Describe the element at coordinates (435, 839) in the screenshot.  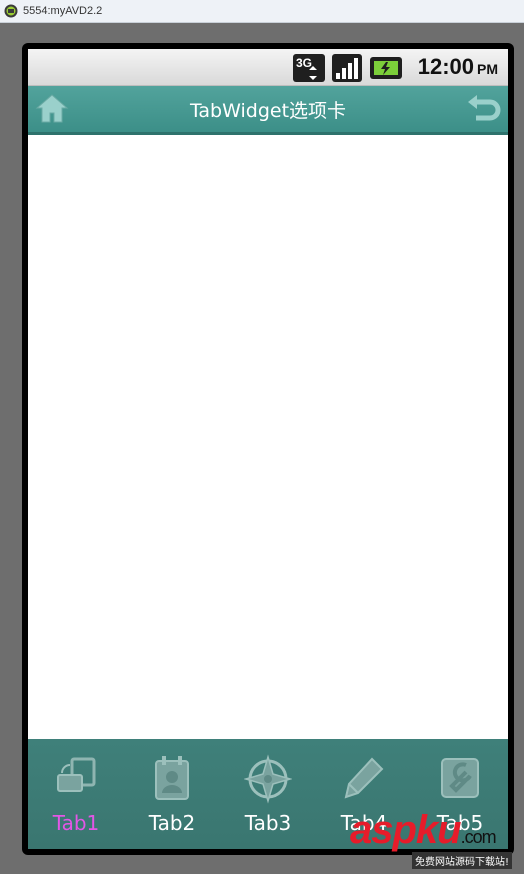
I see `watermark-logo: aspku.com 免费网站源码下载站!` at that location.